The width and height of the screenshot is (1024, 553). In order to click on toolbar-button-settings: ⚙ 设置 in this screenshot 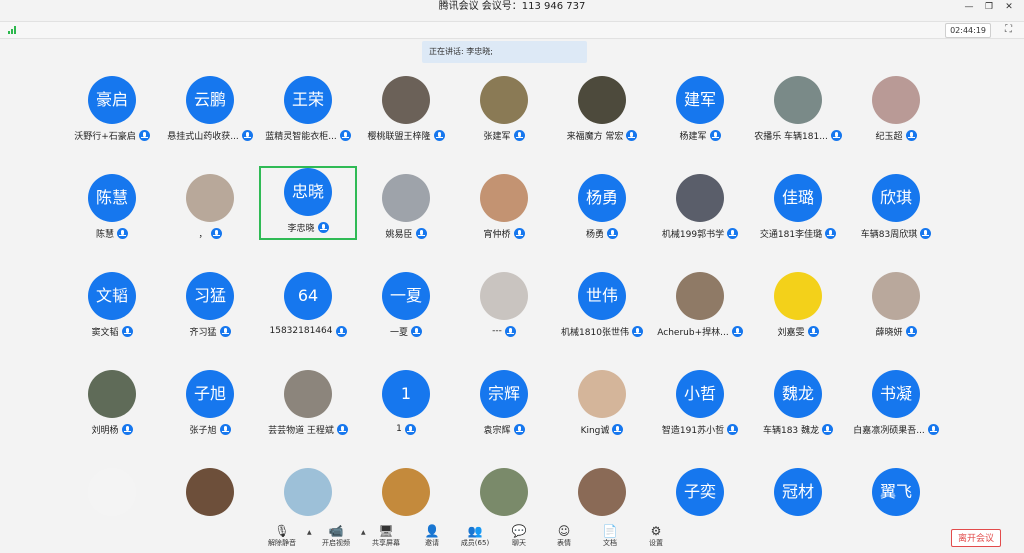, I will do `click(656, 538)`.